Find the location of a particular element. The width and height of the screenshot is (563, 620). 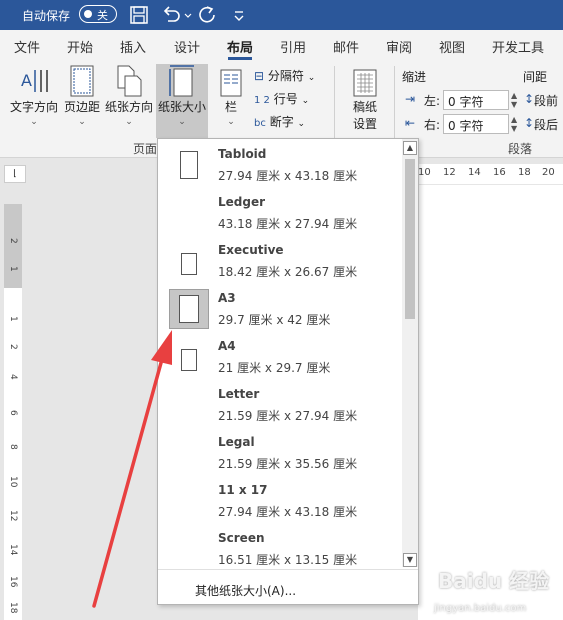

paper-size-dims: 27.94 厘米 x 43.18 厘米 is located at coordinates (288, 176).